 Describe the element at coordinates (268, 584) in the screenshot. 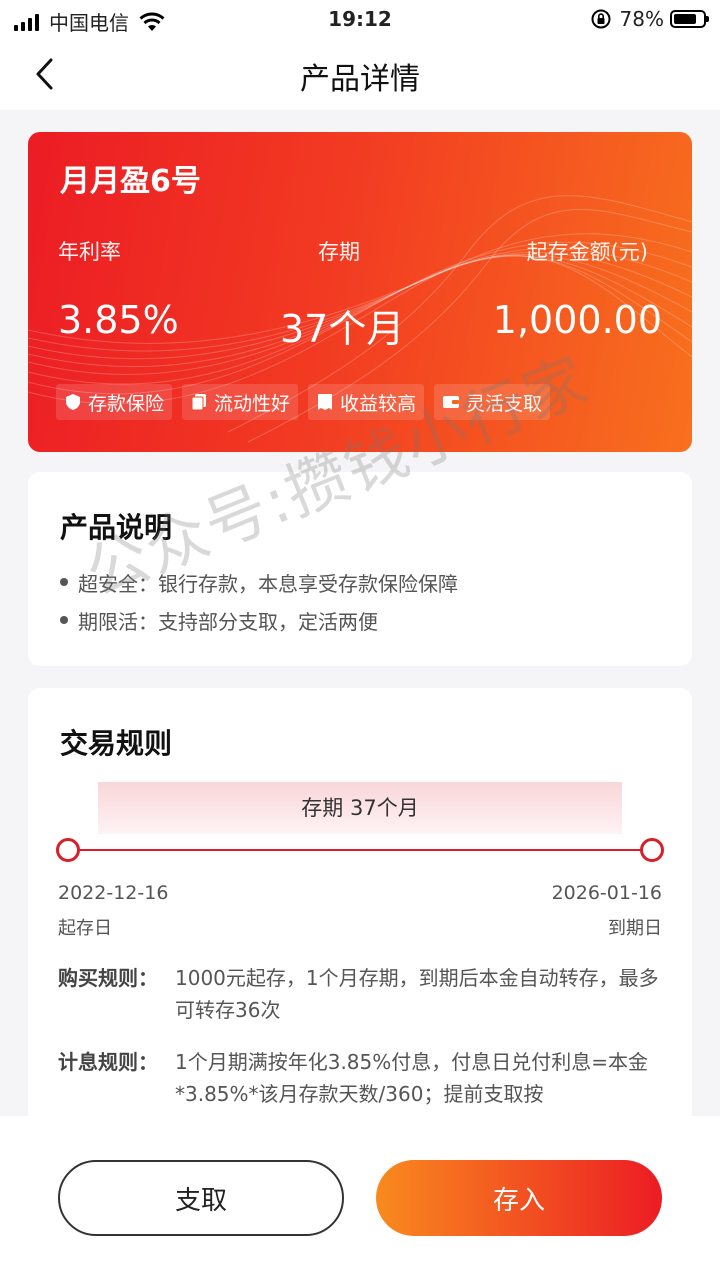

I see `description-text: 超安全：银行存款，本息享受存款保险保障` at that location.